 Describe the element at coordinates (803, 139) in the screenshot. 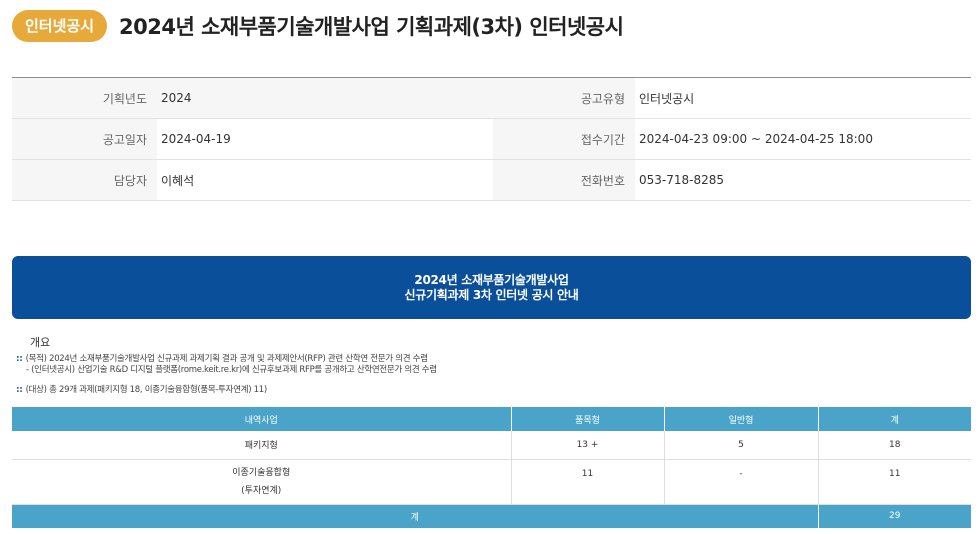

I see `period-value: 2024-04-23 09:00 ~ 2024-04-25 18:00` at that location.